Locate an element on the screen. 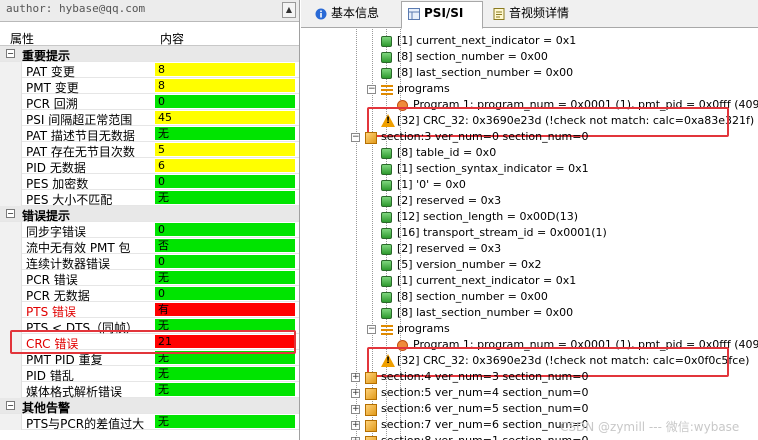  property-row: 同步字错误 0 is located at coordinates (149, 230).